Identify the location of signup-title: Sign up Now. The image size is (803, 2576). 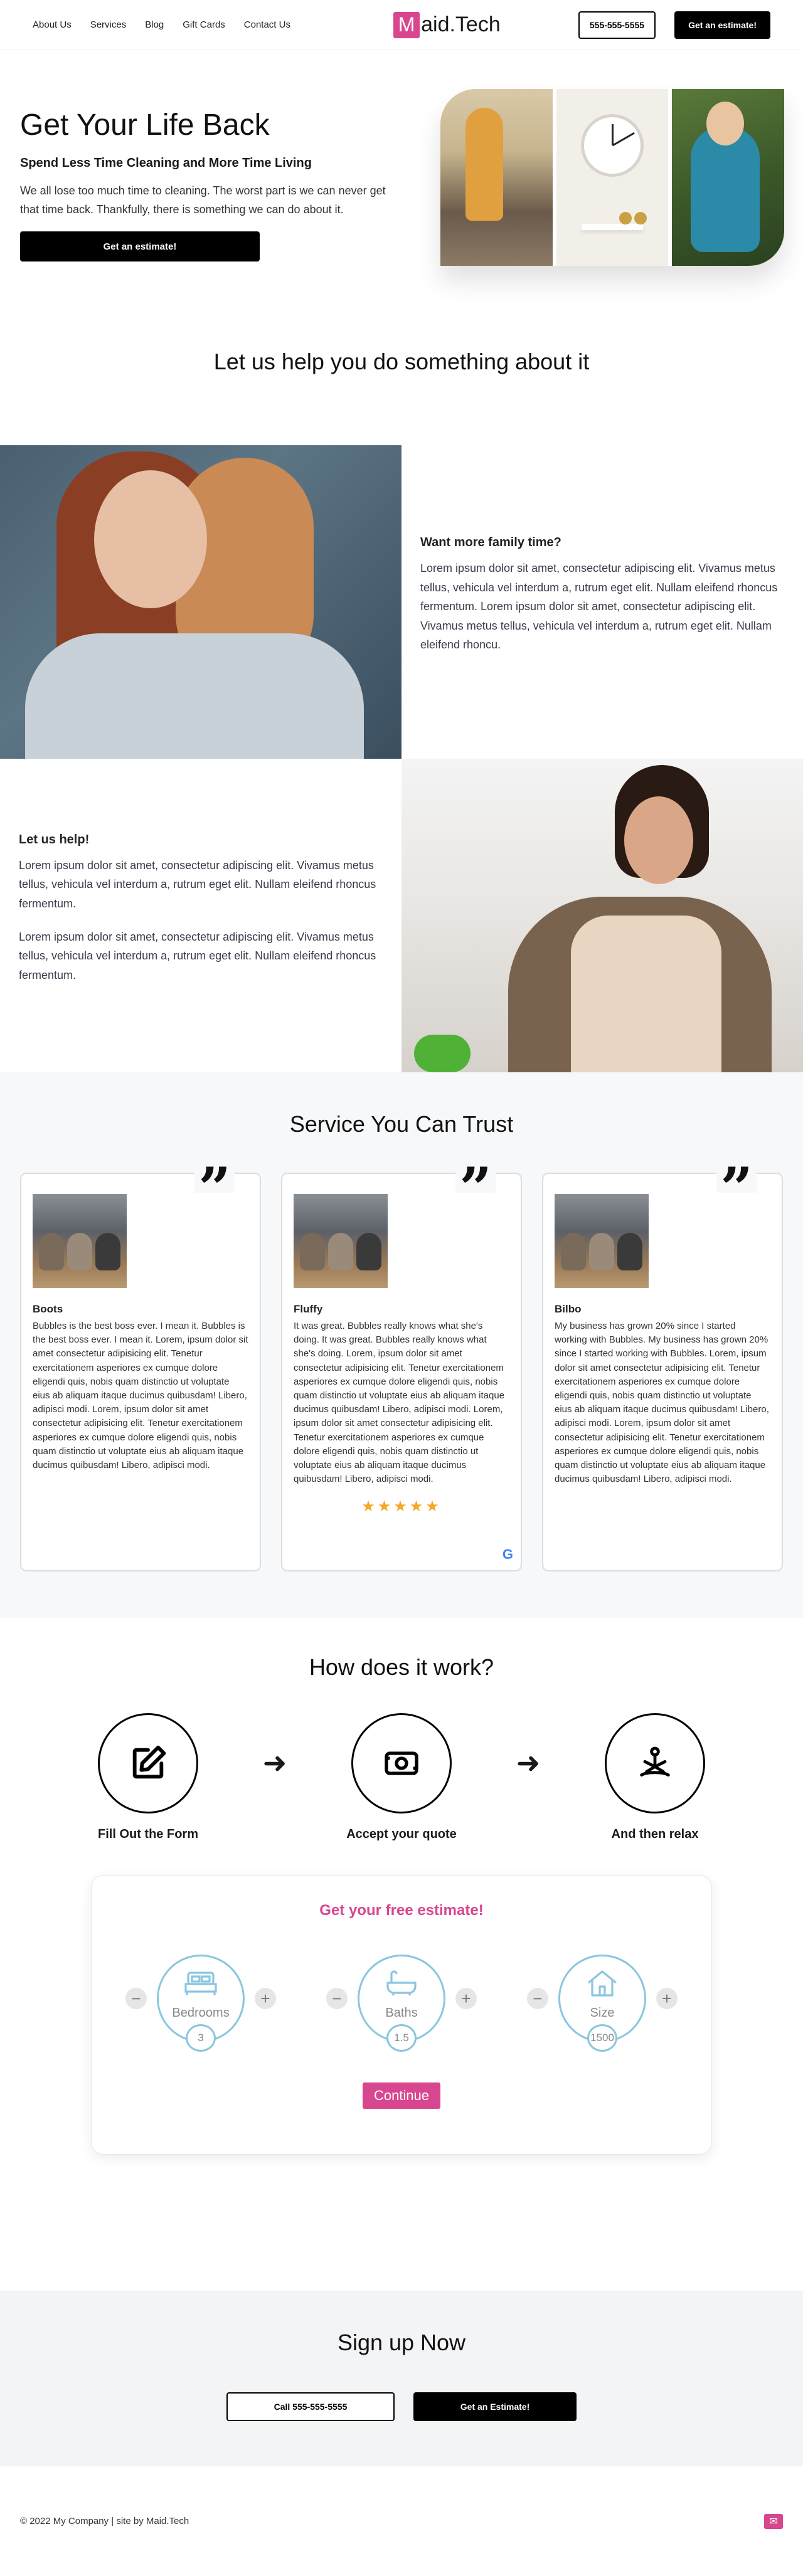
(401, 2342).